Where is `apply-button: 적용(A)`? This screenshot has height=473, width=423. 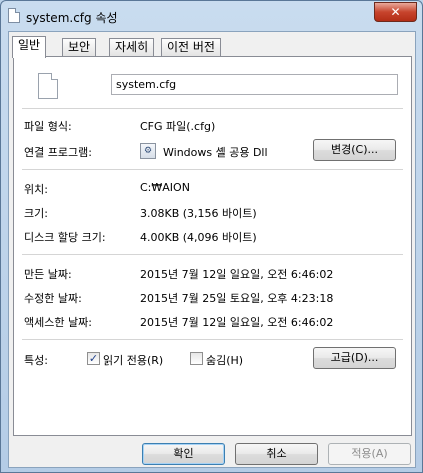
apply-button: 적용(A) is located at coordinates (369, 454).